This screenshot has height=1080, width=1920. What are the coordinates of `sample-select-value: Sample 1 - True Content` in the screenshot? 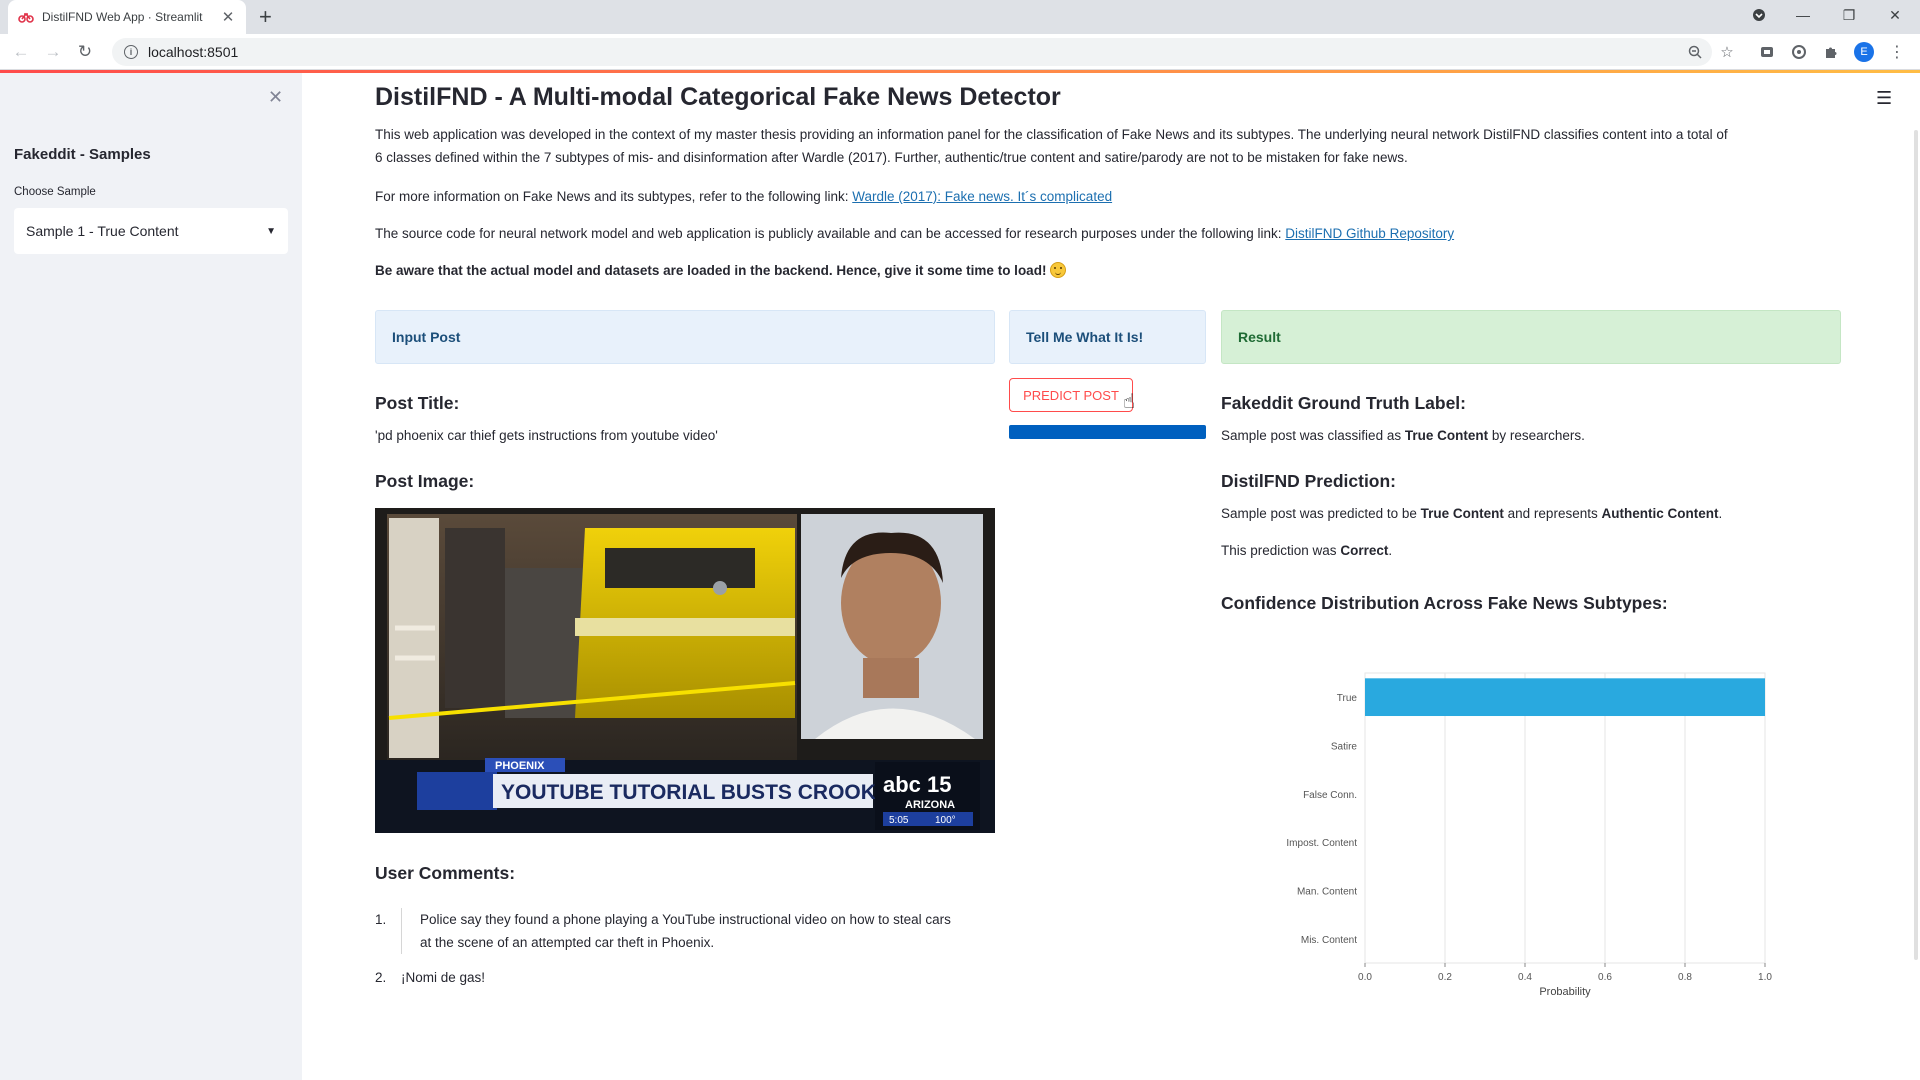 It's located at (102, 231).